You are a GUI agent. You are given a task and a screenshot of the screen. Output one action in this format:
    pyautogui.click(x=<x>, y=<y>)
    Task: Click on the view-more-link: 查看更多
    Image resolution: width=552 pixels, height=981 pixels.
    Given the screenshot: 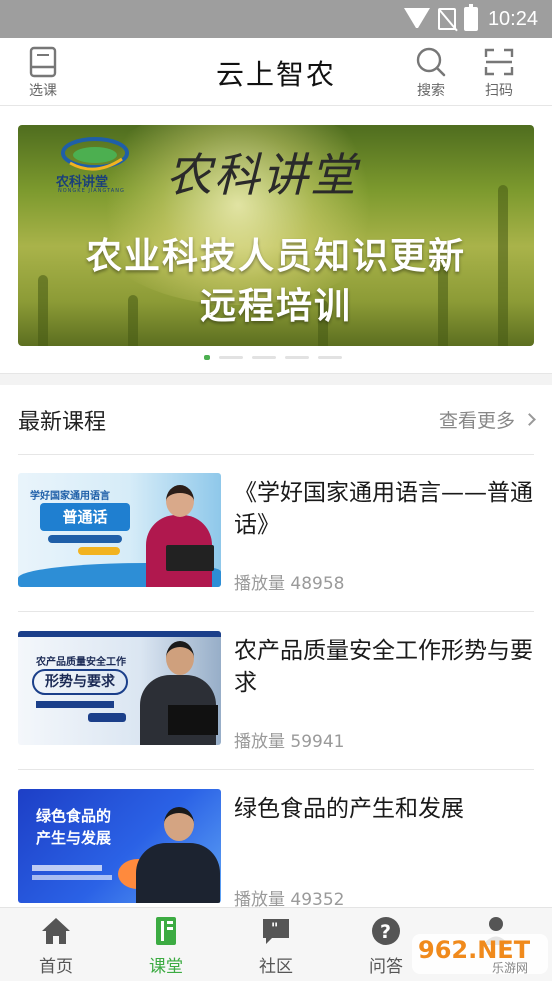 What is the action you would take?
    pyautogui.click(x=487, y=419)
    